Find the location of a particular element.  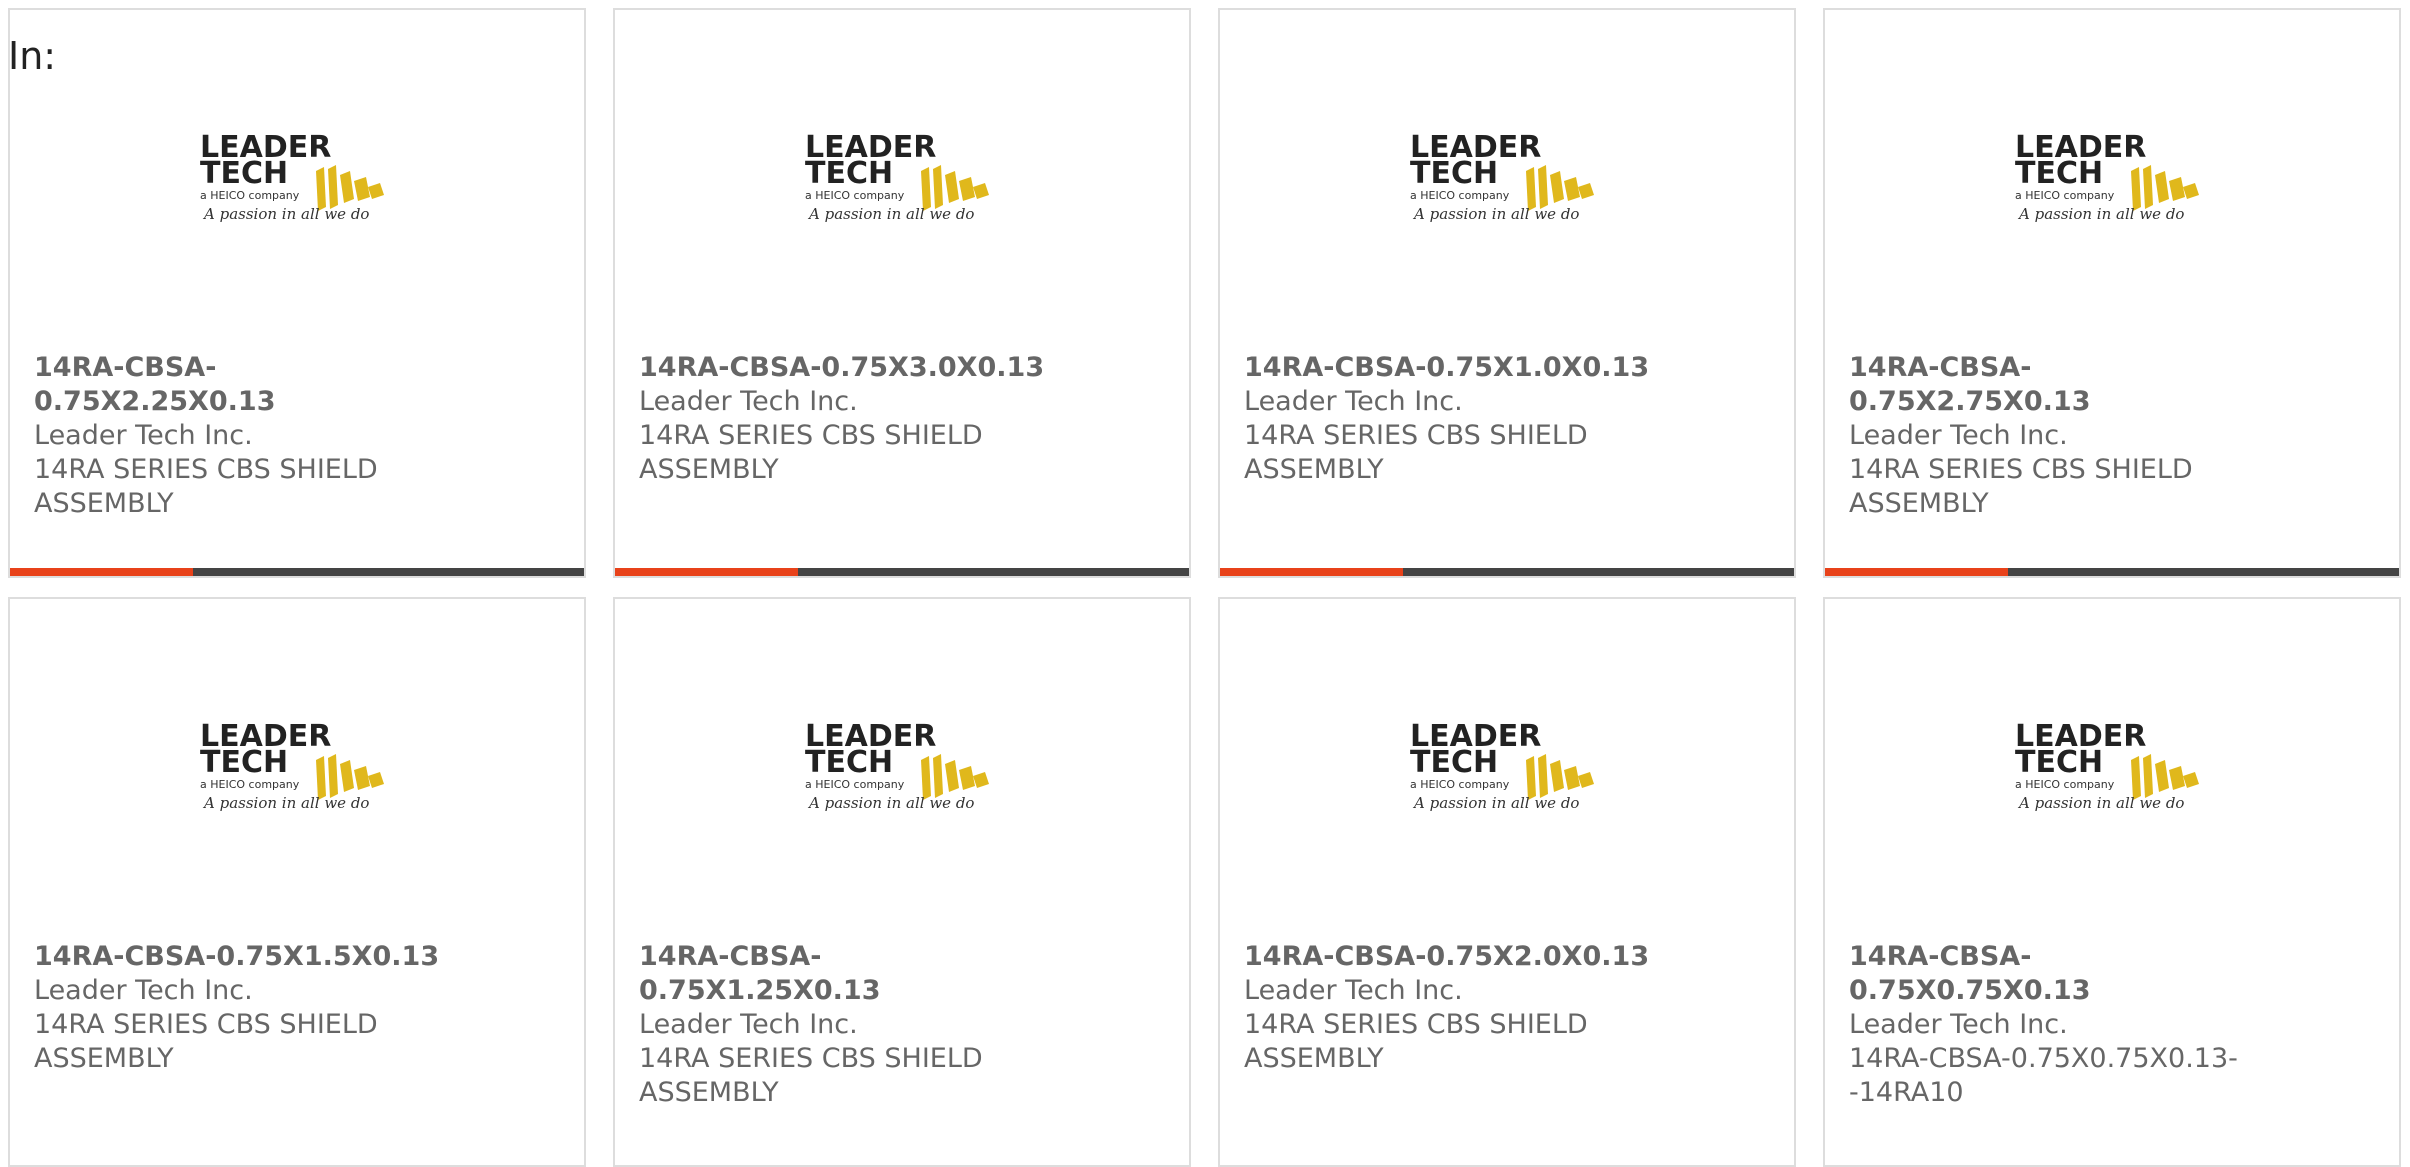

part-number: 14RA-CBSA-0.75X1.0X0.13 is located at coordinates (1454, 368).